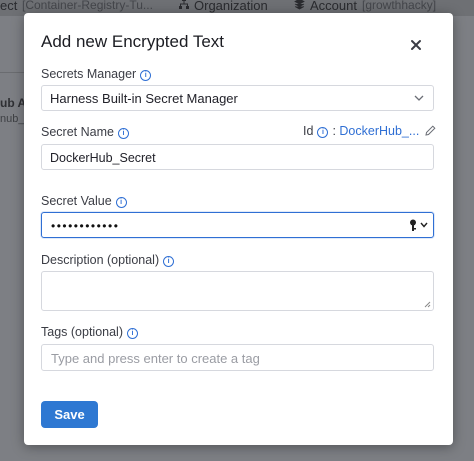  What do you see at coordinates (100, 260) in the screenshot?
I see `description-label: Description (optional)` at bounding box center [100, 260].